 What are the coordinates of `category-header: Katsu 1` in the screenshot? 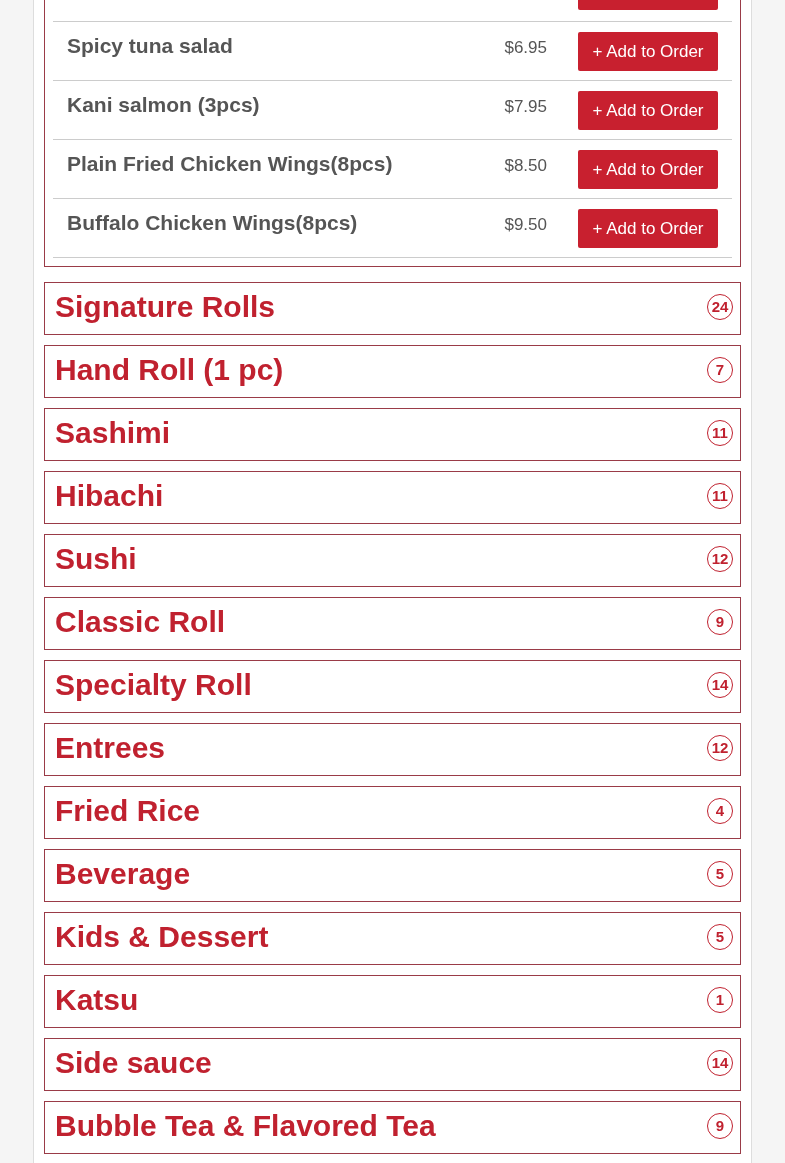 It's located at (392, 1001).